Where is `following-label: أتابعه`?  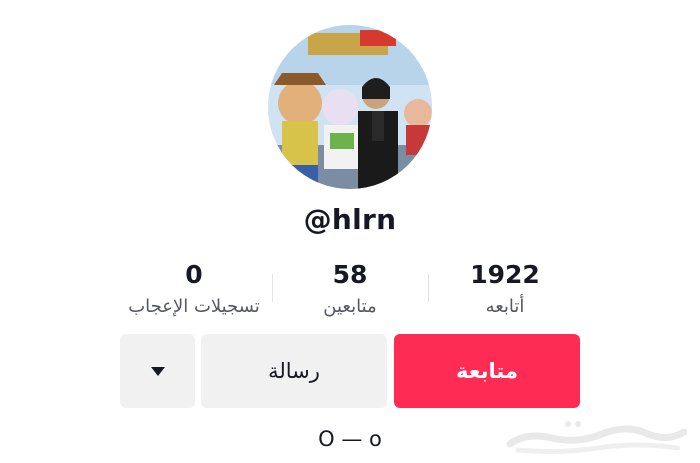
following-label: أتابعه is located at coordinates (505, 306).